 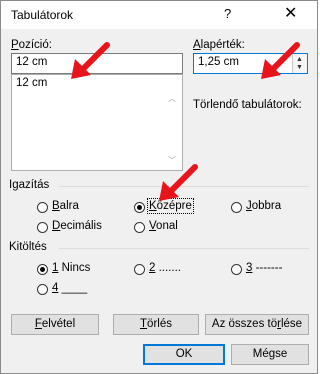 I want to click on align-right-radio, so click(x=236, y=207).